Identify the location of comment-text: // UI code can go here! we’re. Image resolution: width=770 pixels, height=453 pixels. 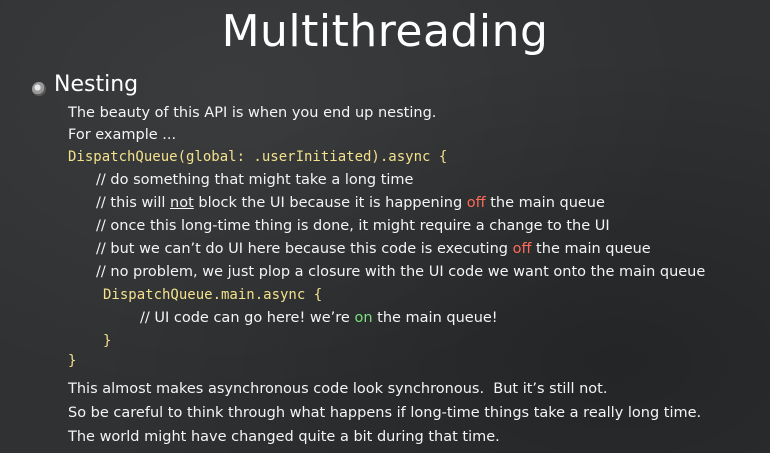
(247, 318).